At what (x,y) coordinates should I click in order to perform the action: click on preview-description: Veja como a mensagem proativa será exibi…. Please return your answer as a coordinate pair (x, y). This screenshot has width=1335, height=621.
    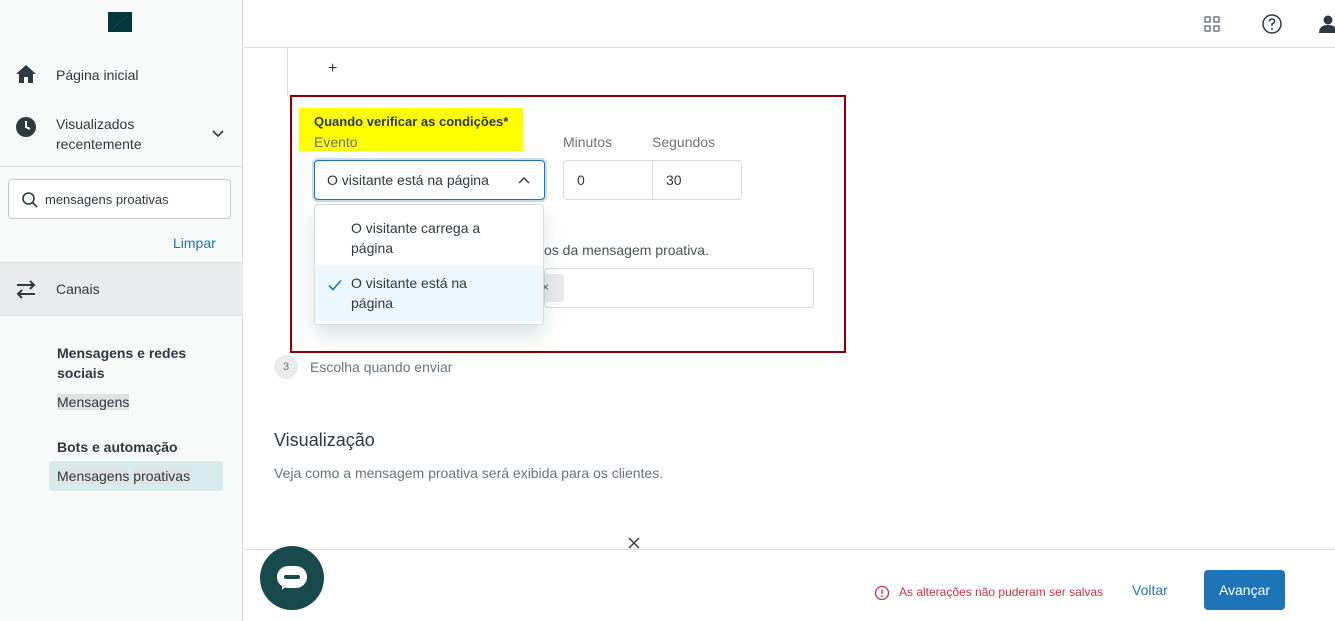
    Looking at the image, I should click on (469, 473).